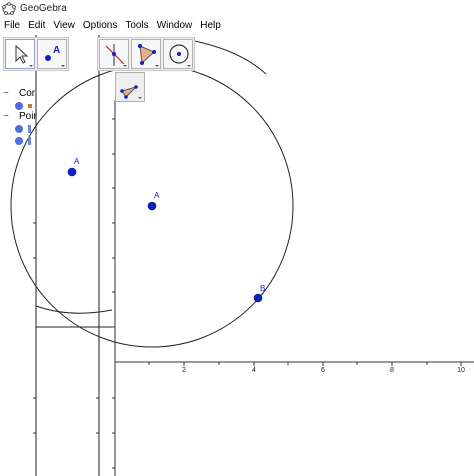 The height and width of the screenshot is (476, 474). Describe the element at coordinates (36, 26) in the screenshot. I see `menu-edit: Edit` at that location.